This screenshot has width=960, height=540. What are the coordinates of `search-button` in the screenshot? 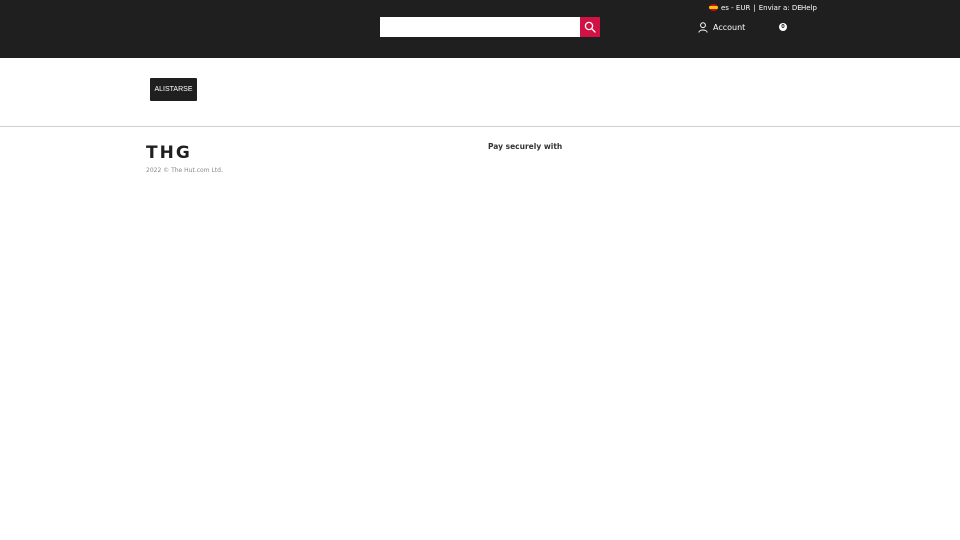 It's located at (590, 27).